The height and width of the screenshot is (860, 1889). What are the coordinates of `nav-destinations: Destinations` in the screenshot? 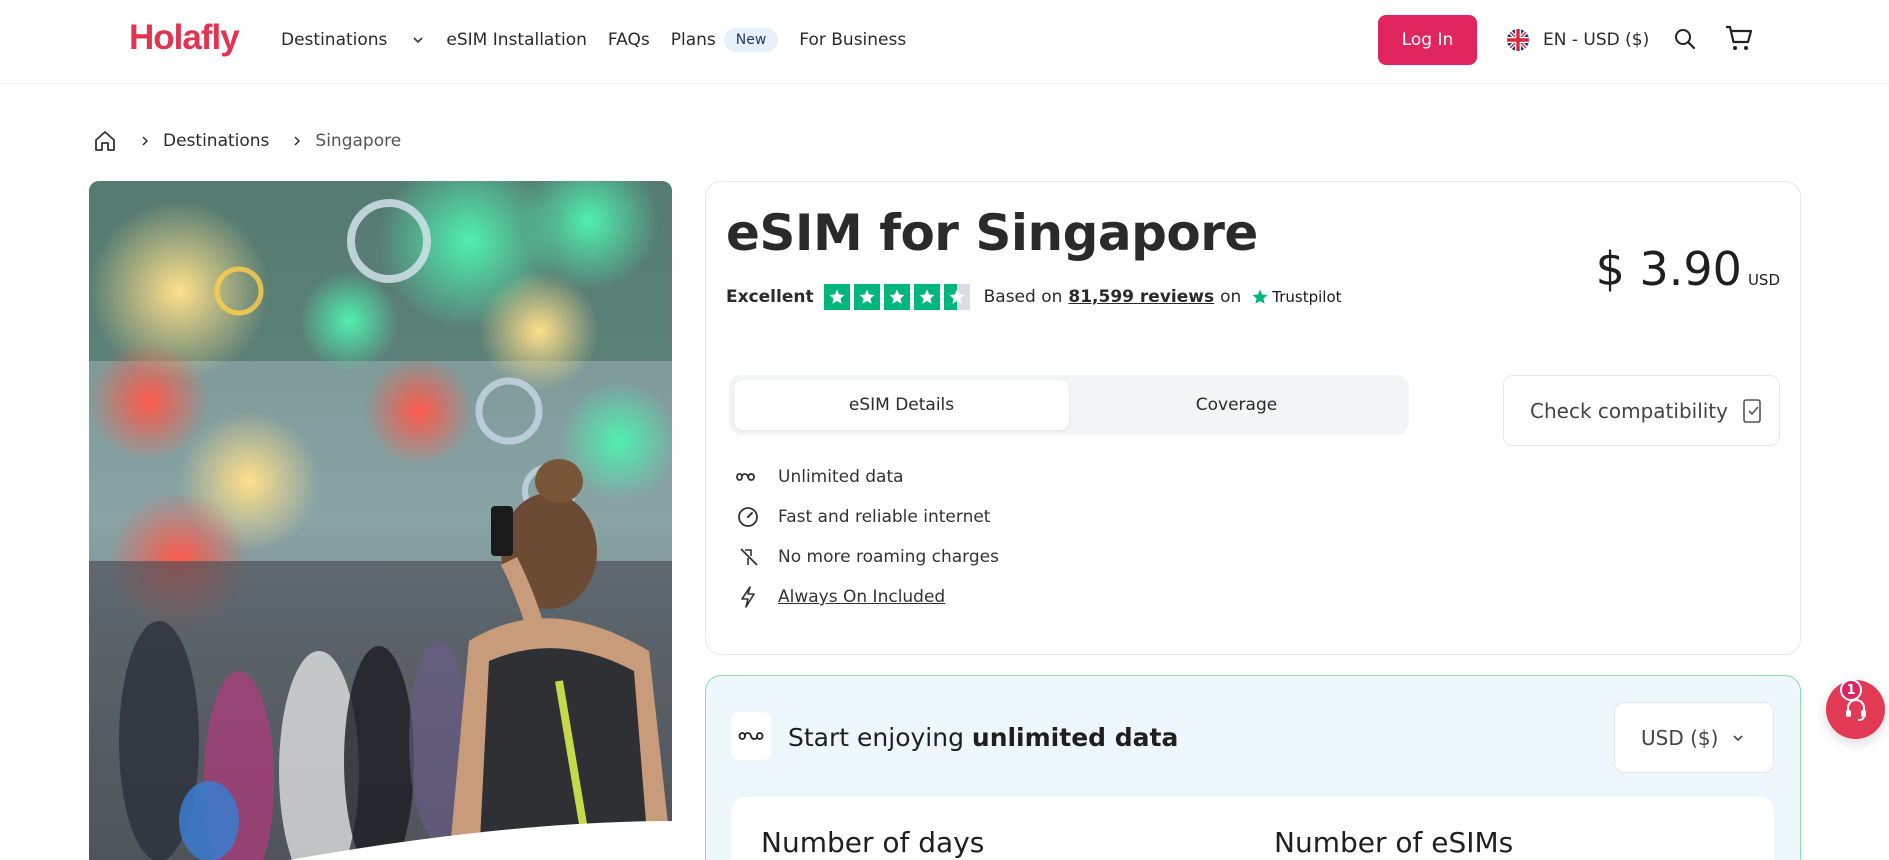 It's located at (353, 40).